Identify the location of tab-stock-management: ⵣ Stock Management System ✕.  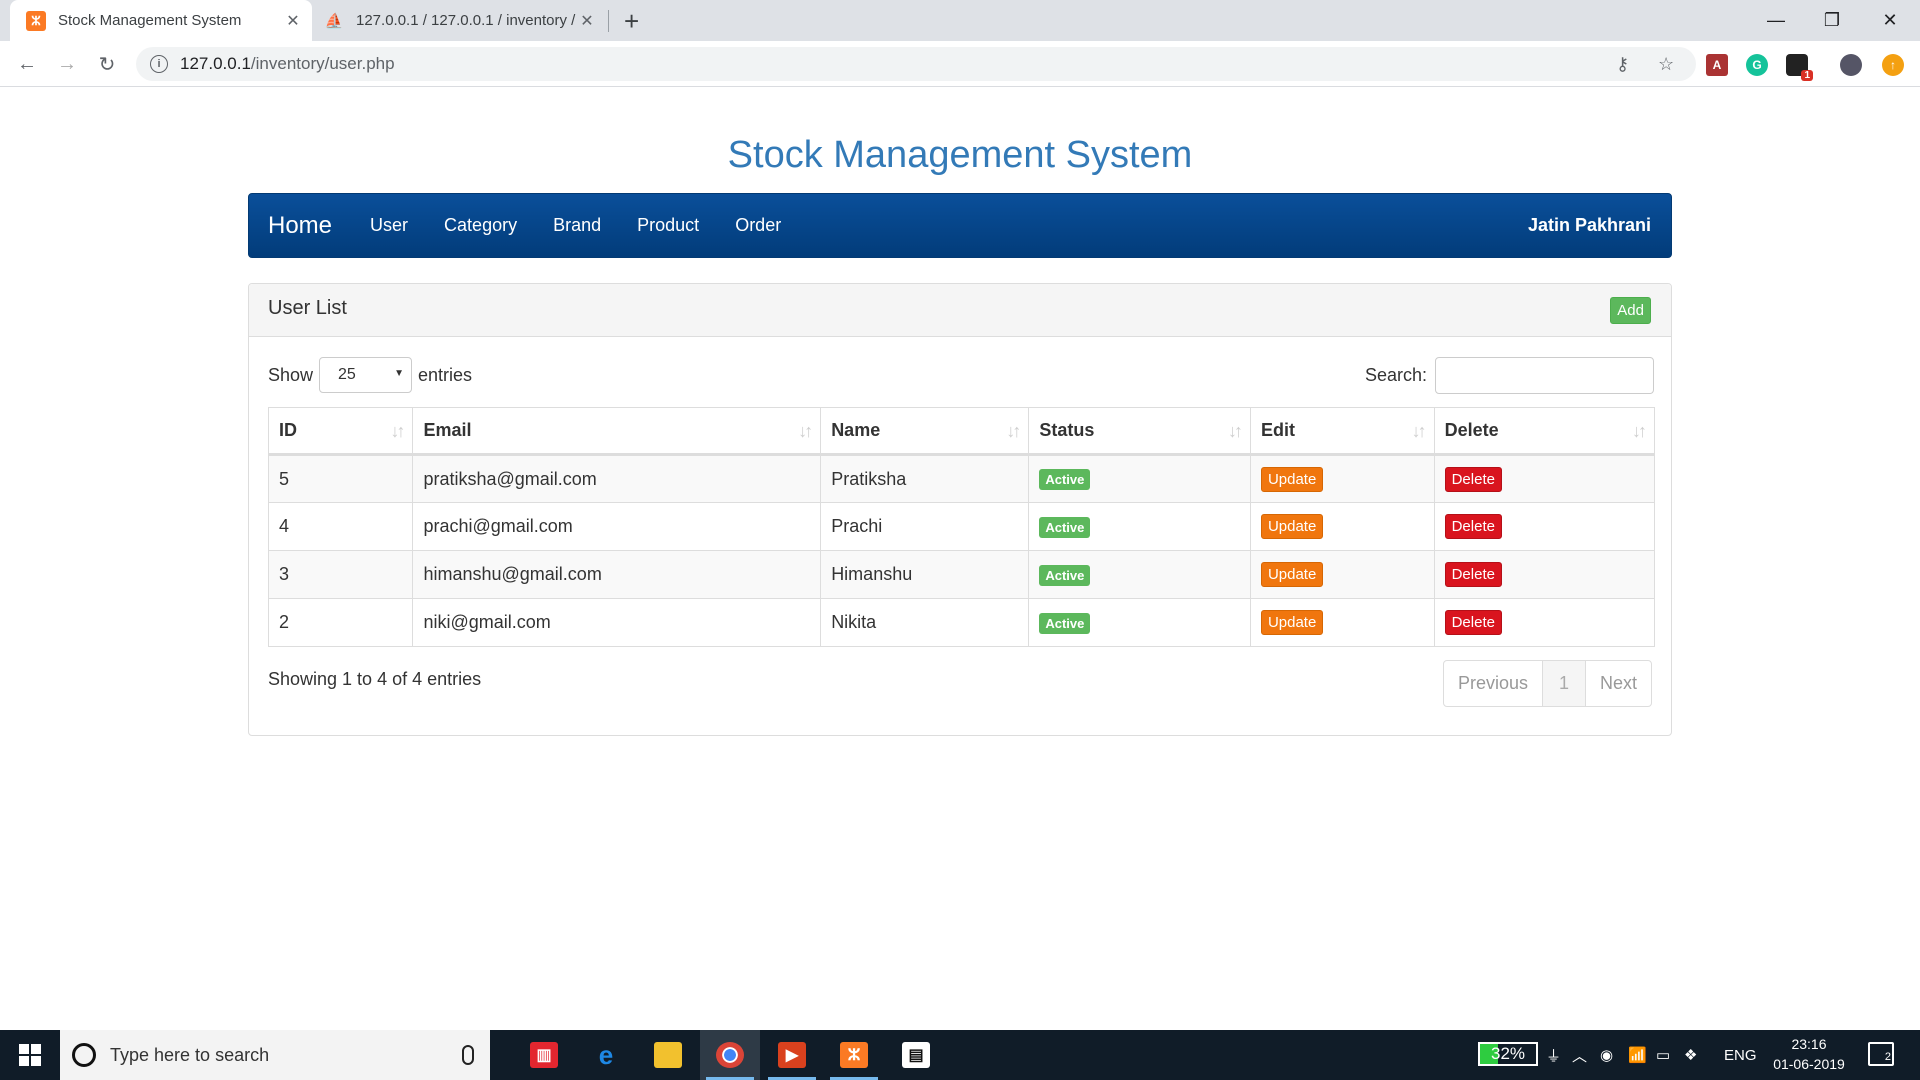
(161, 20).